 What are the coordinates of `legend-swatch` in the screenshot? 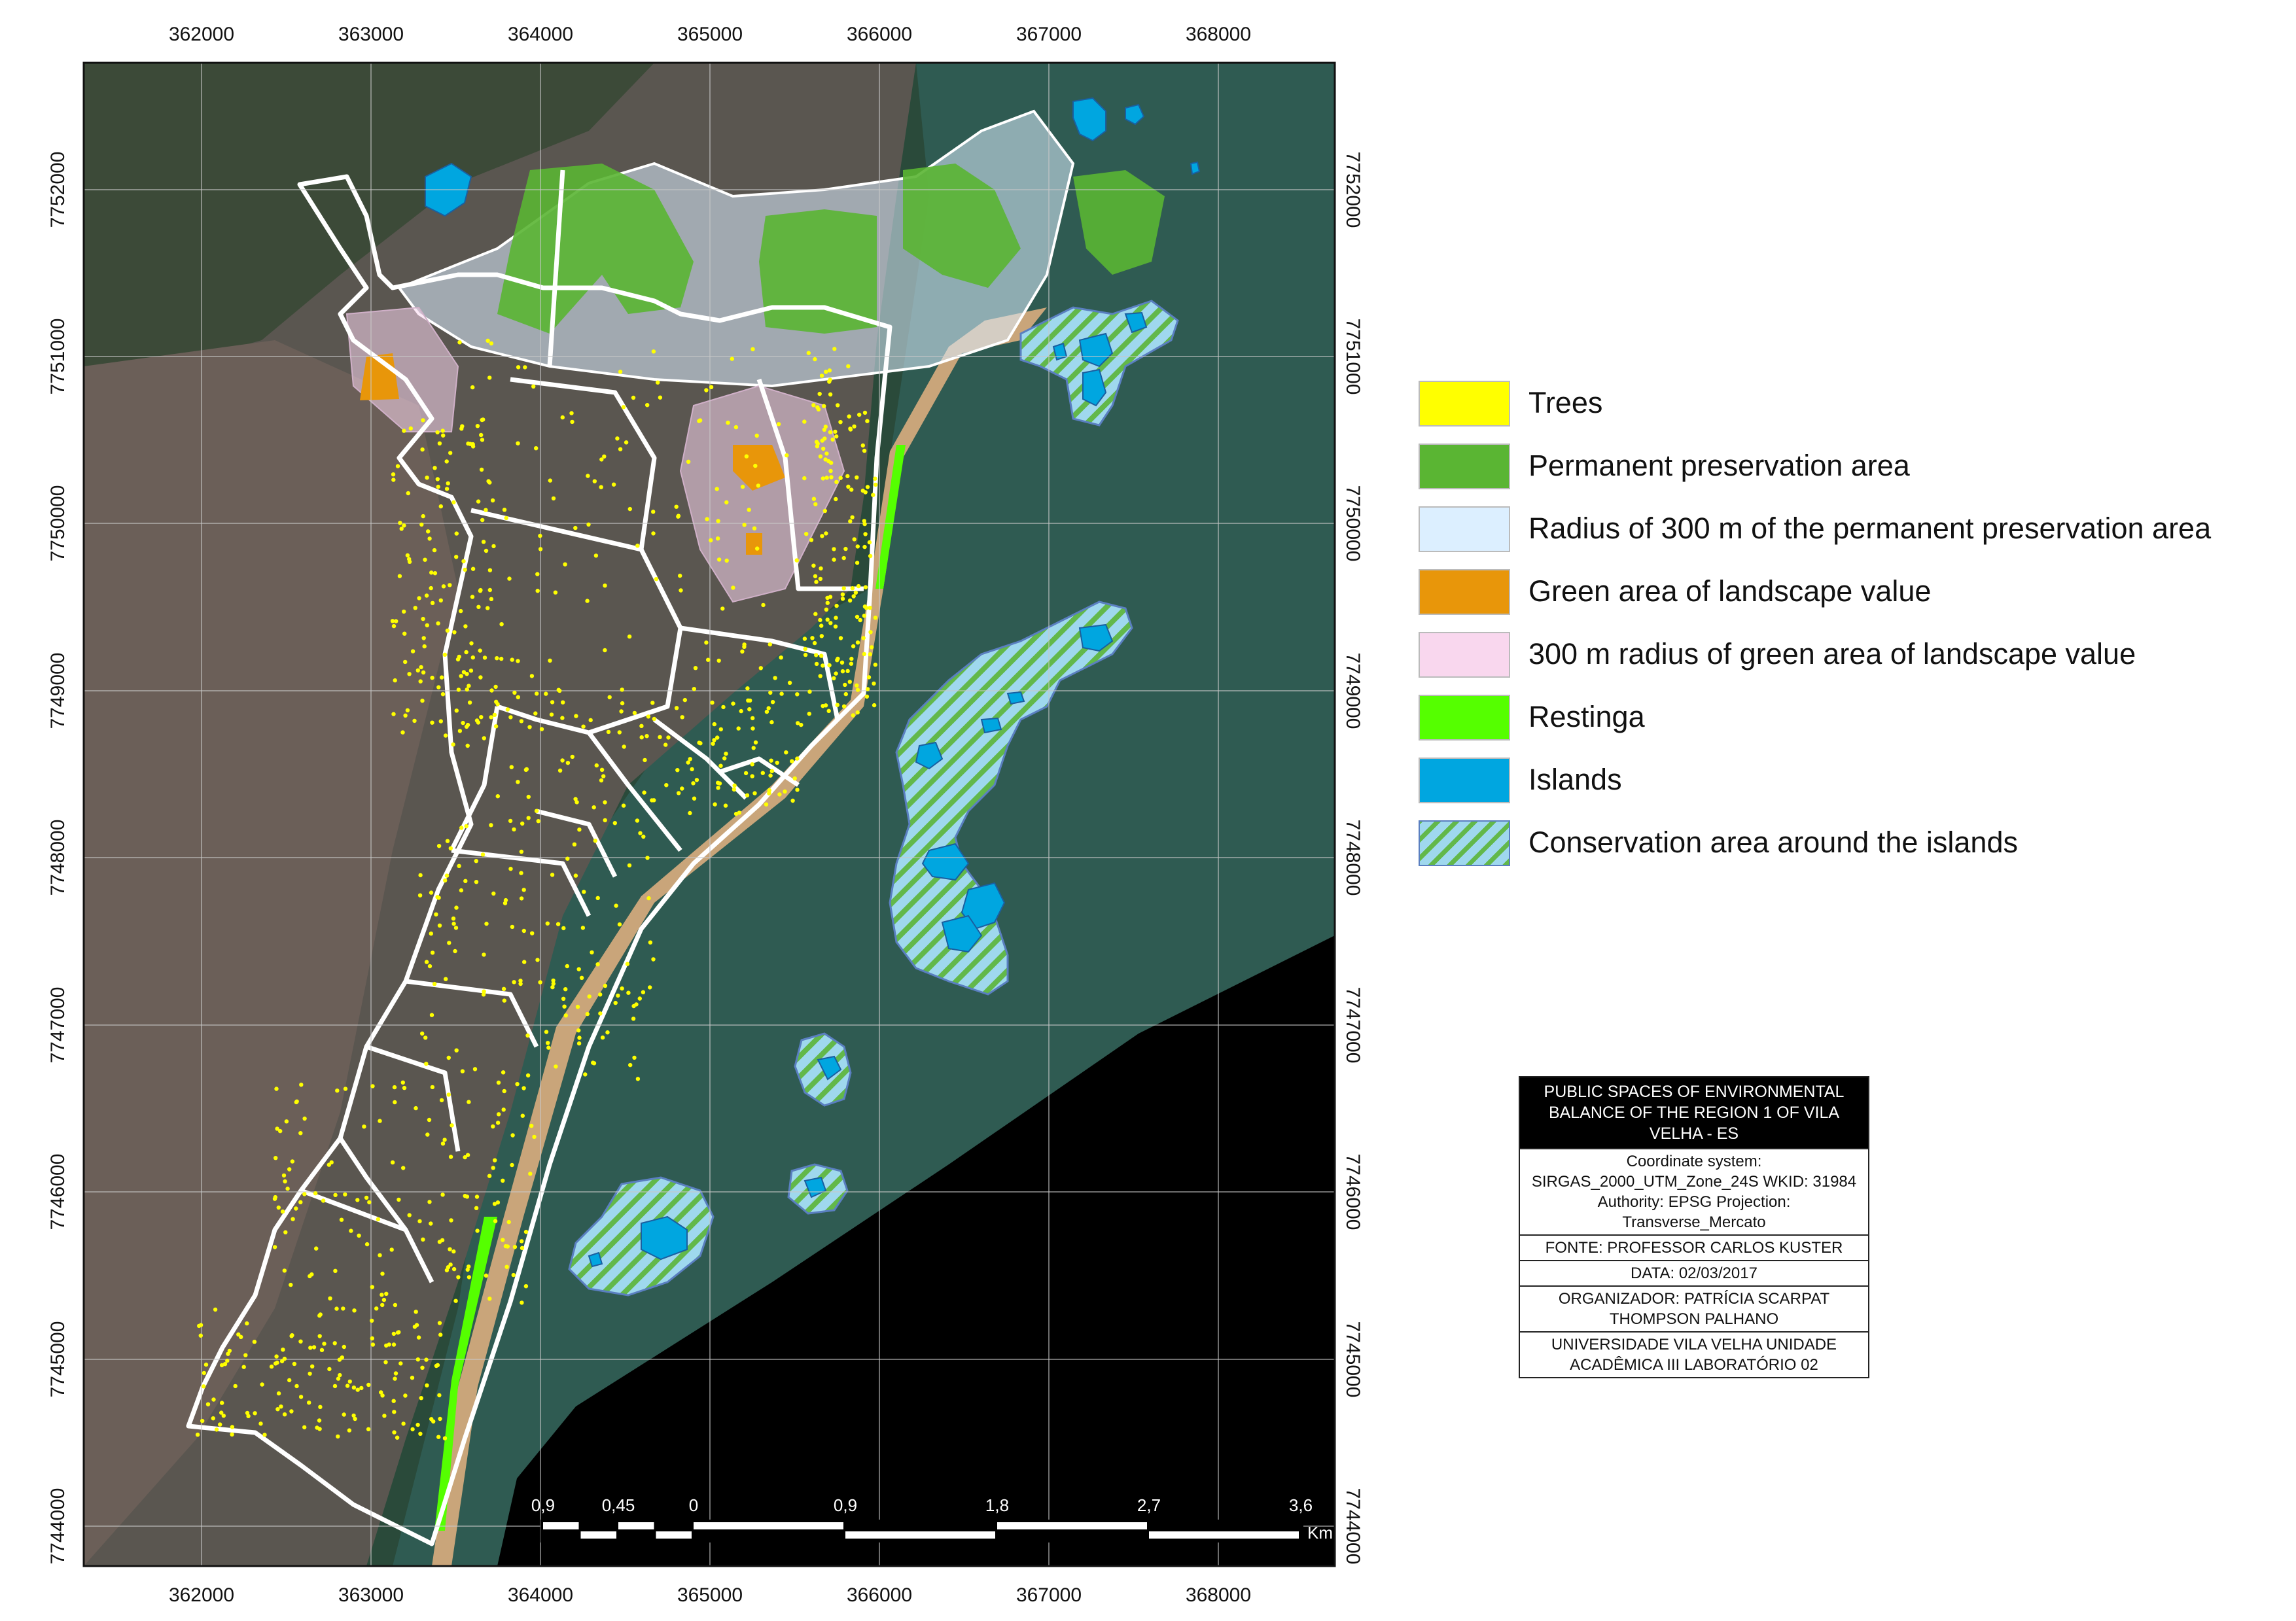 It's located at (1464, 718).